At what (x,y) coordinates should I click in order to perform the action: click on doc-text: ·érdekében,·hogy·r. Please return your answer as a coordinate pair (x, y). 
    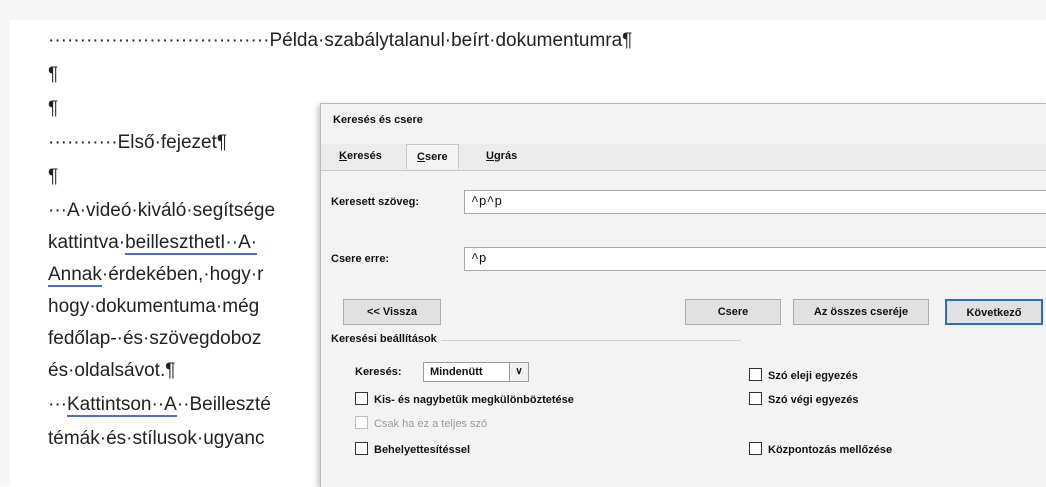
    Looking at the image, I should click on (182, 274).